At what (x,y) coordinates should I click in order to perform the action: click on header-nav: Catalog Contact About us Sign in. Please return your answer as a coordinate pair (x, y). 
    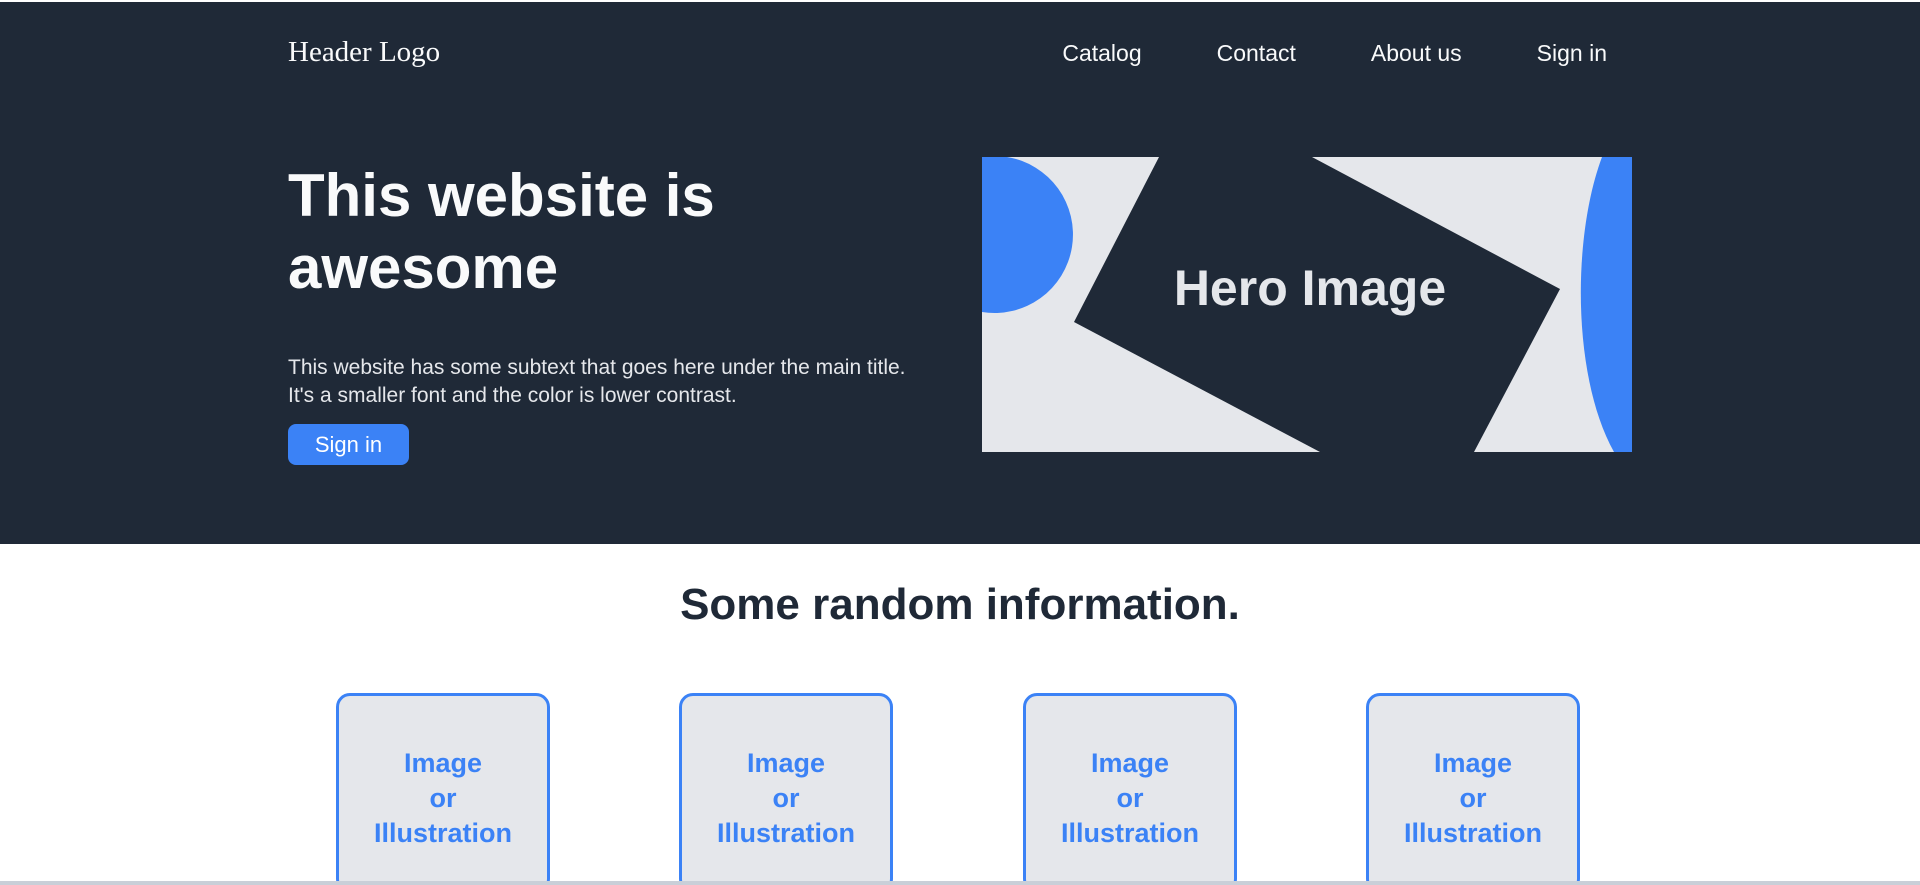
    Looking at the image, I should click on (1334, 53).